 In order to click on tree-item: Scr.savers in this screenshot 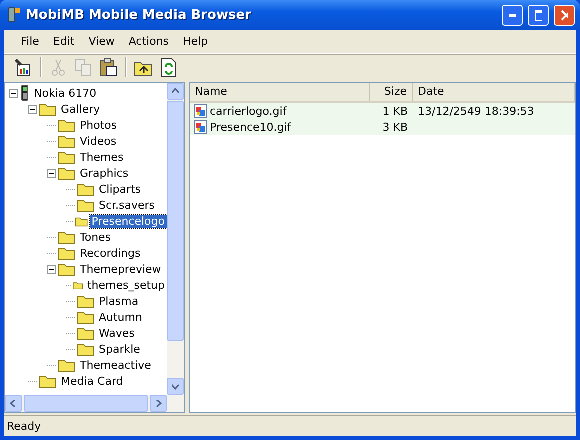, I will do `click(127, 205)`.